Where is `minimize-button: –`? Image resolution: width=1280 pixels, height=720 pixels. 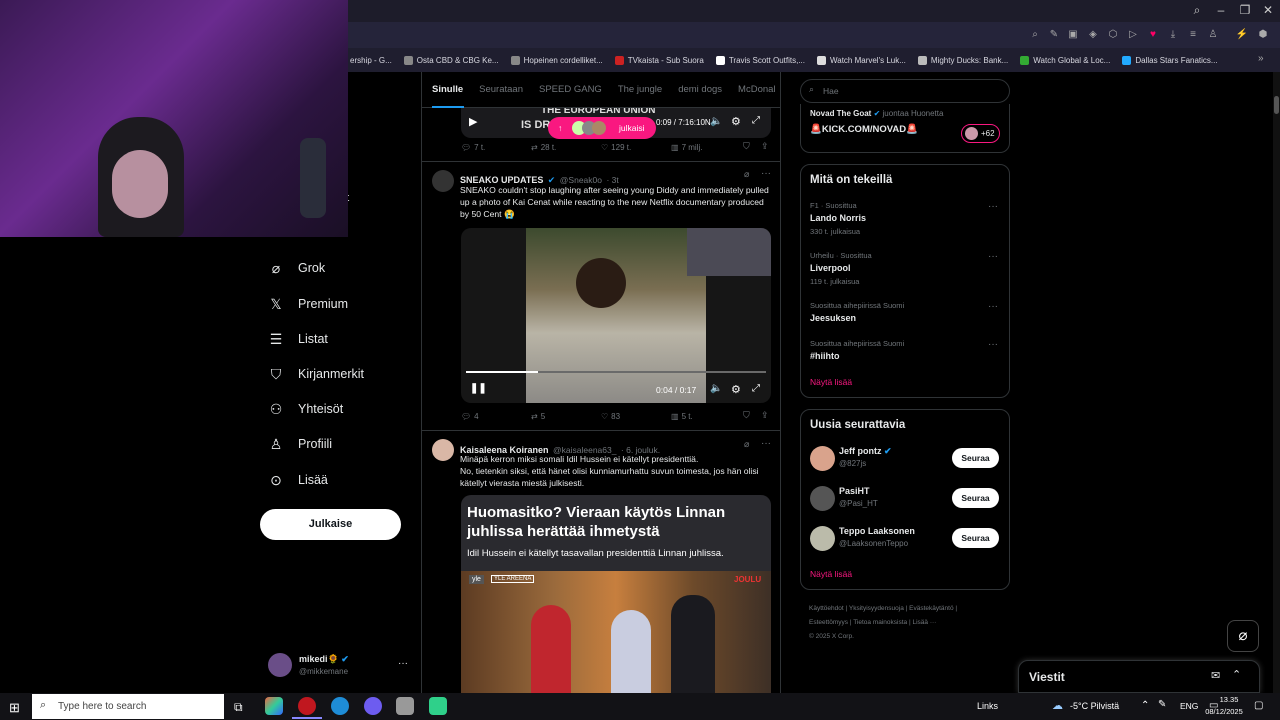 minimize-button: – is located at coordinates (1221, 11).